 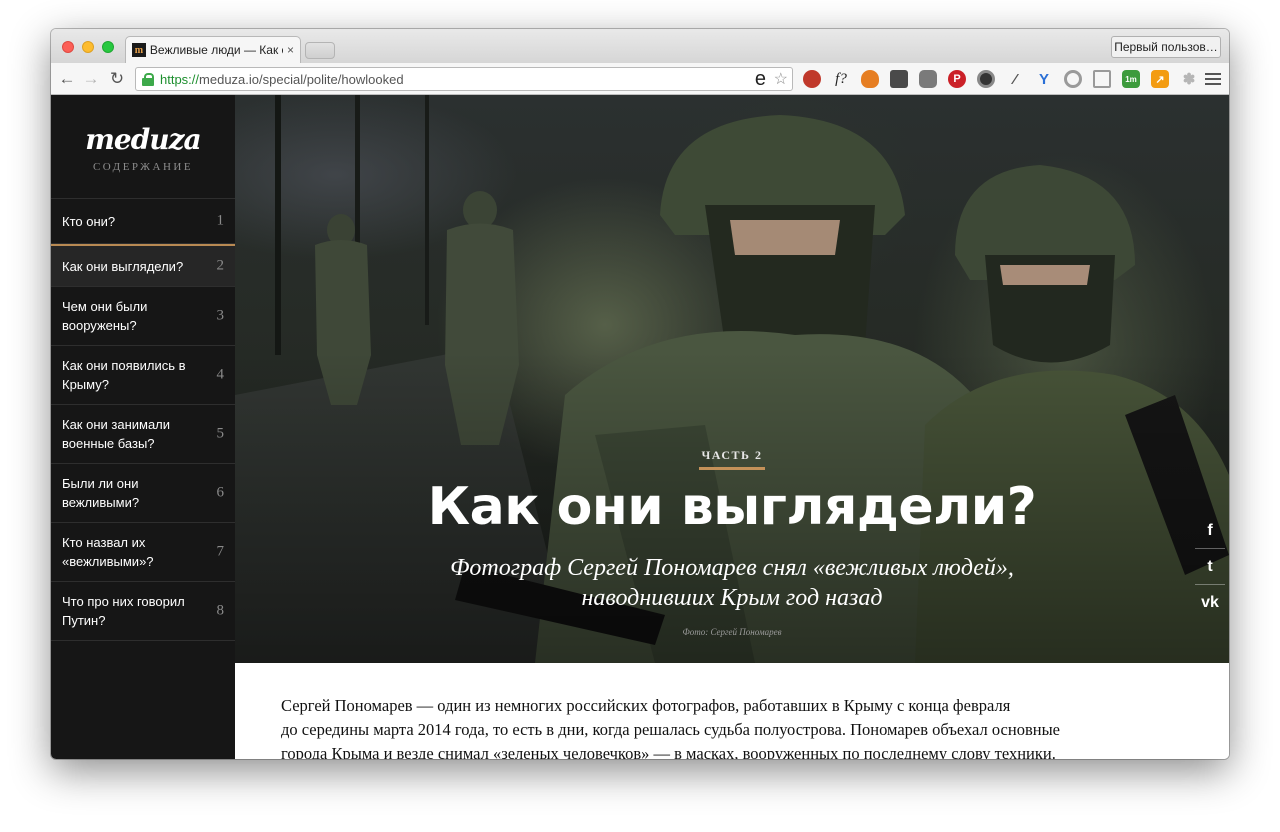 What do you see at coordinates (101, 493) in the screenshot?
I see `toc-item-label: Были ли они вежливыми?` at bounding box center [101, 493].